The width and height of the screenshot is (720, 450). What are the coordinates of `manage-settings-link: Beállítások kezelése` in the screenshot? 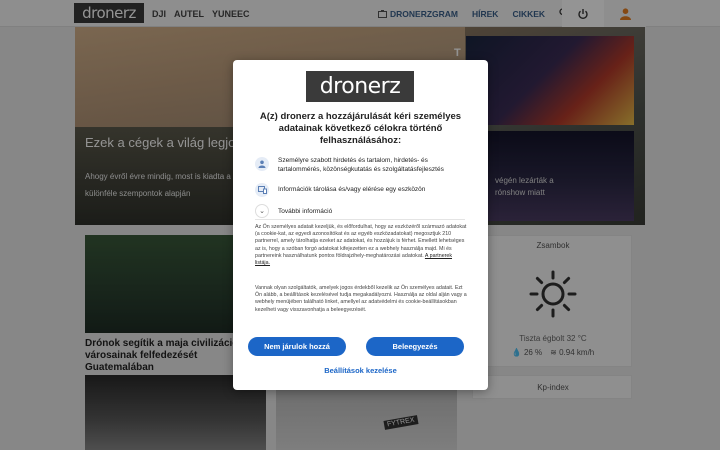 It's located at (360, 370).